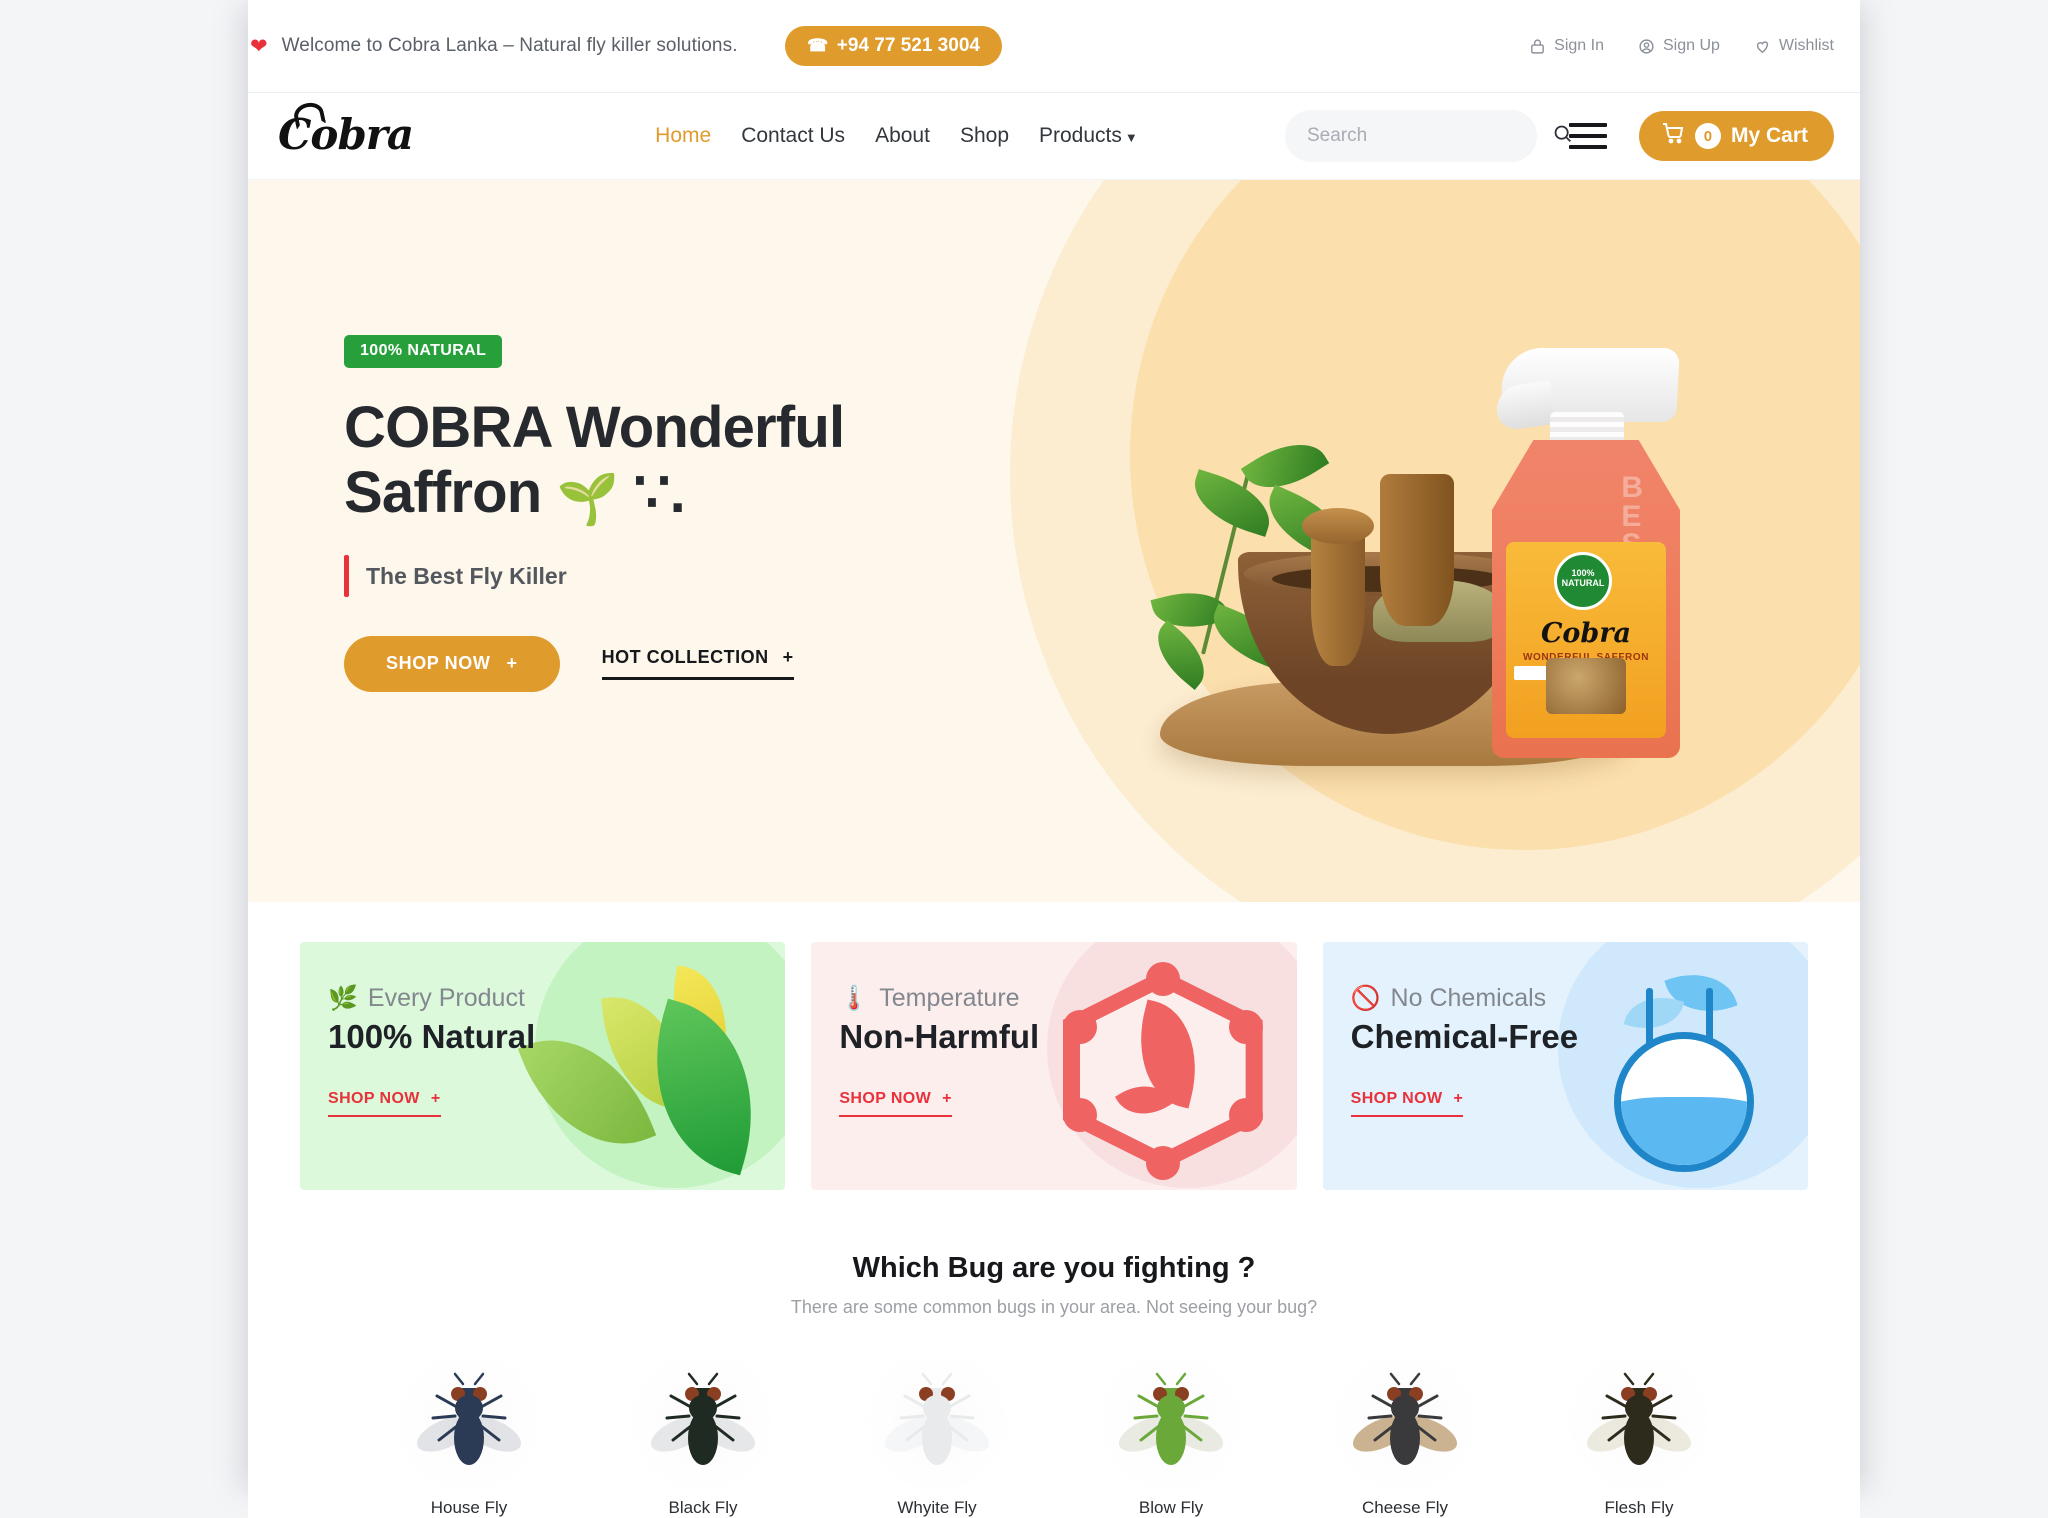 This screenshot has height=1518, width=2048. I want to click on sign-in-link: Sign In, so click(1566, 46).